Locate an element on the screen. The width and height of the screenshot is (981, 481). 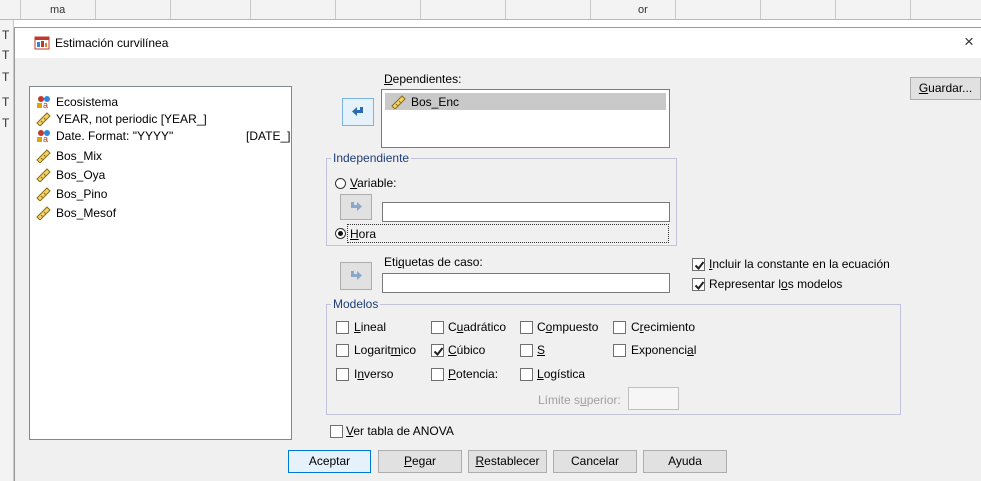
move-to-independent-button is located at coordinates (356, 207).